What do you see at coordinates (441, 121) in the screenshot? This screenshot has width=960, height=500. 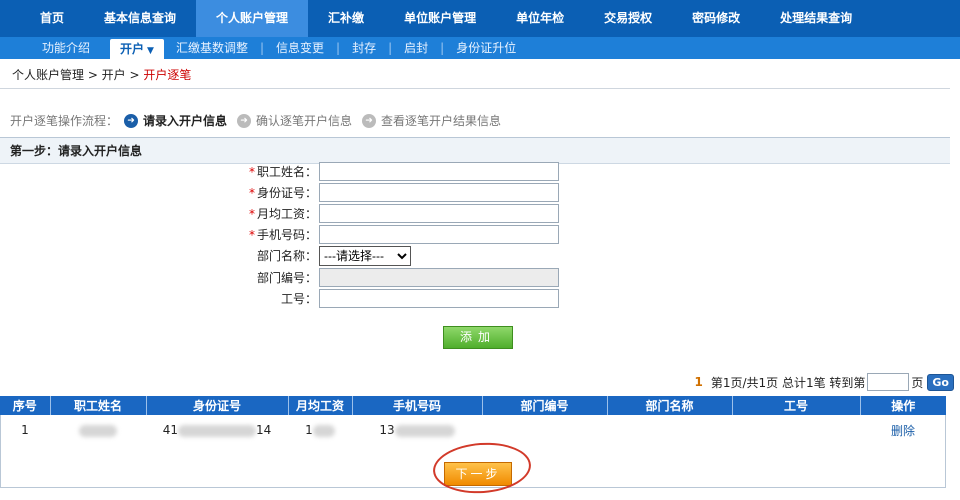 I see `flow-step-label: 查看逐笔开户结果信息` at bounding box center [441, 121].